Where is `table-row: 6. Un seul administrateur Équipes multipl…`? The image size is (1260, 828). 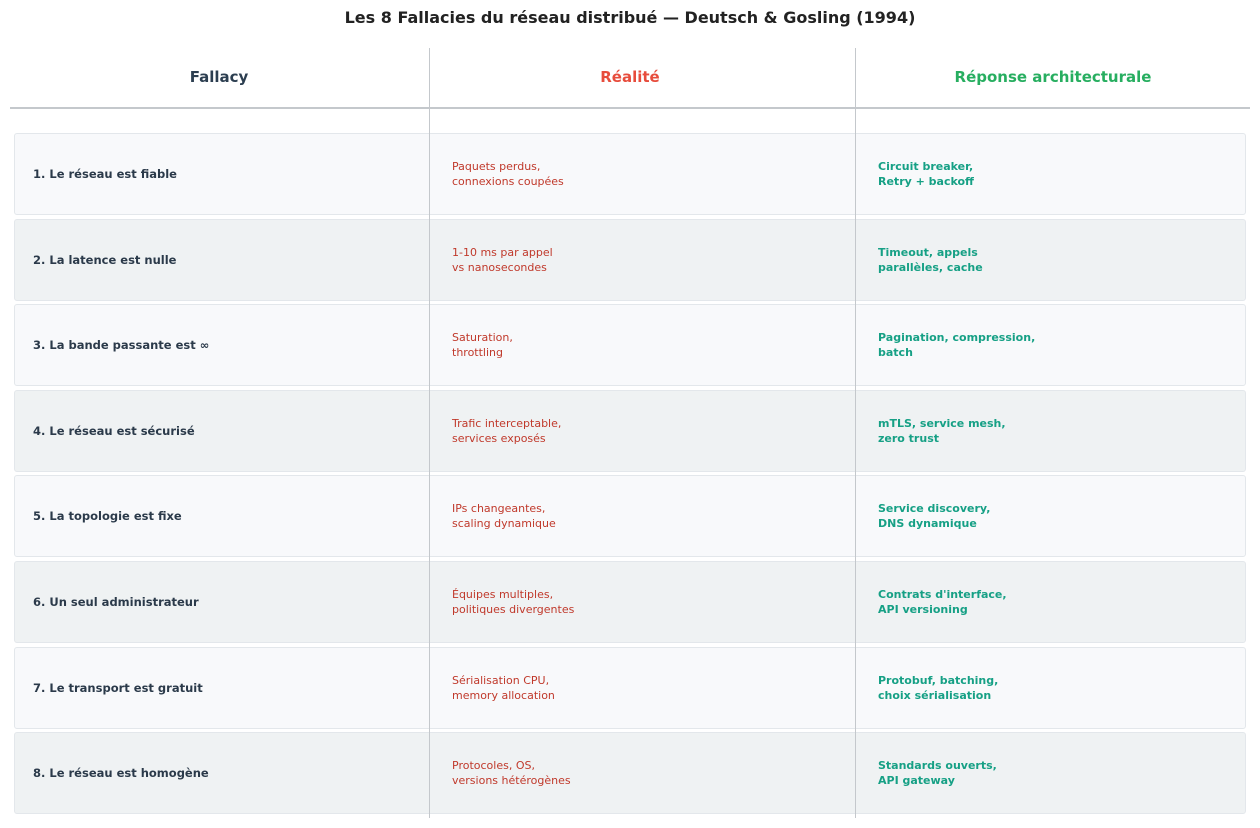 table-row: 6. Un seul administrateur Équipes multipl… is located at coordinates (630, 602).